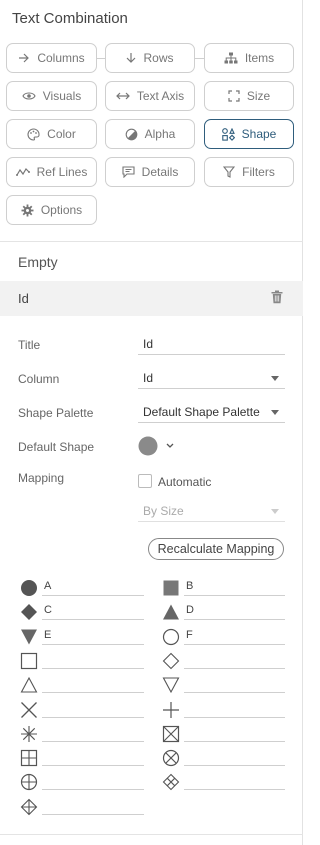 The height and width of the screenshot is (845, 320). What do you see at coordinates (249, 134) in the screenshot?
I see `shape-button: Shape` at bounding box center [249, 134].